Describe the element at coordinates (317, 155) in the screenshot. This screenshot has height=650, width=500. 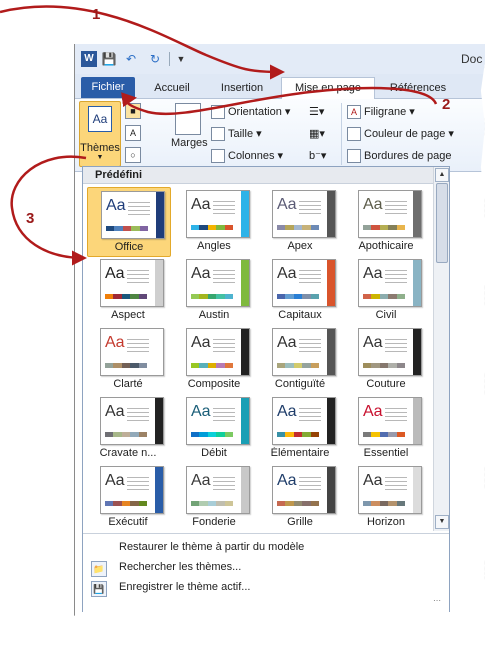
I see `hyphenation-icon: b⁻▾` at that location.